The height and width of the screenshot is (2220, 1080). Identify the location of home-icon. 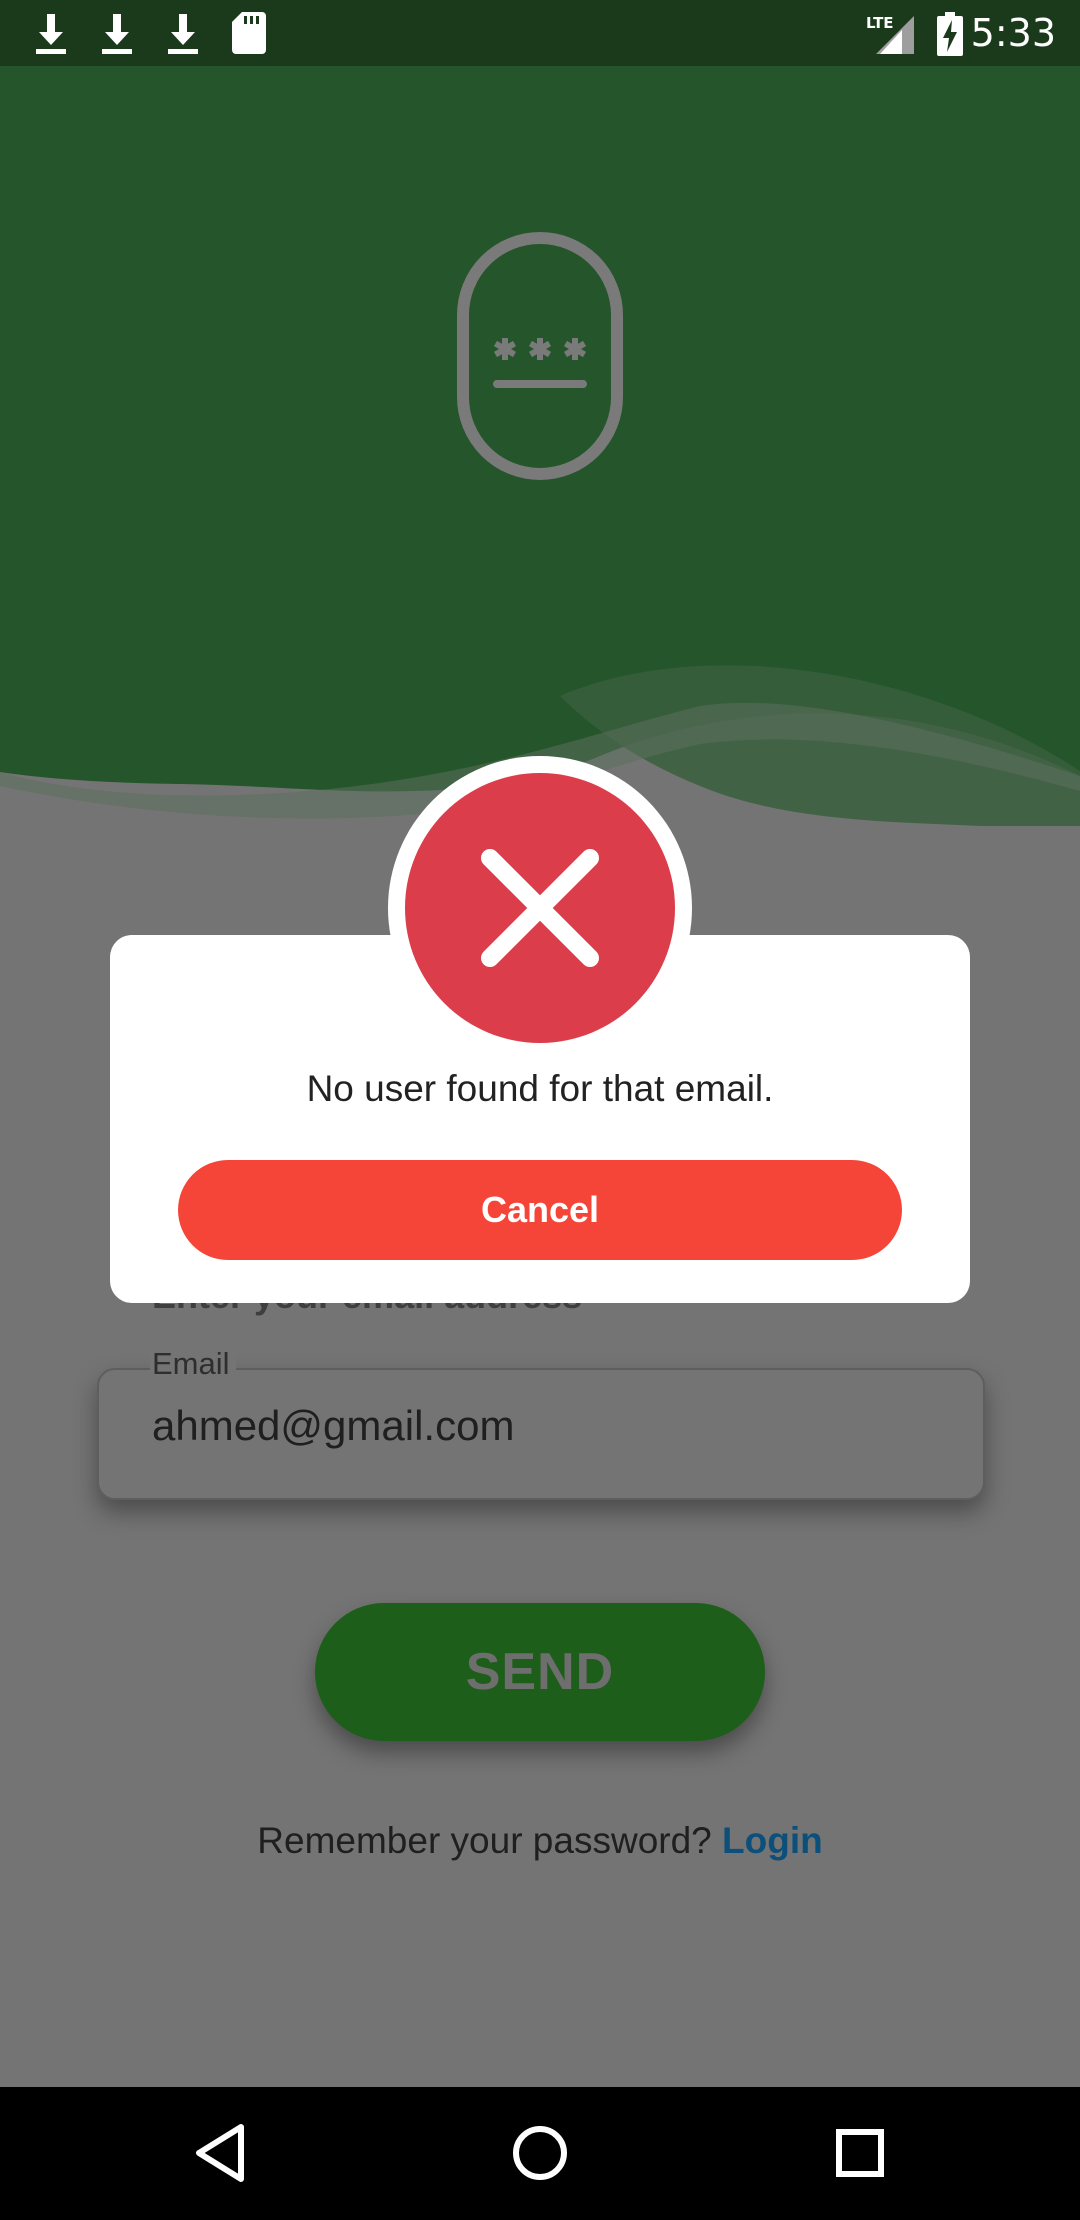
(540, 2153).